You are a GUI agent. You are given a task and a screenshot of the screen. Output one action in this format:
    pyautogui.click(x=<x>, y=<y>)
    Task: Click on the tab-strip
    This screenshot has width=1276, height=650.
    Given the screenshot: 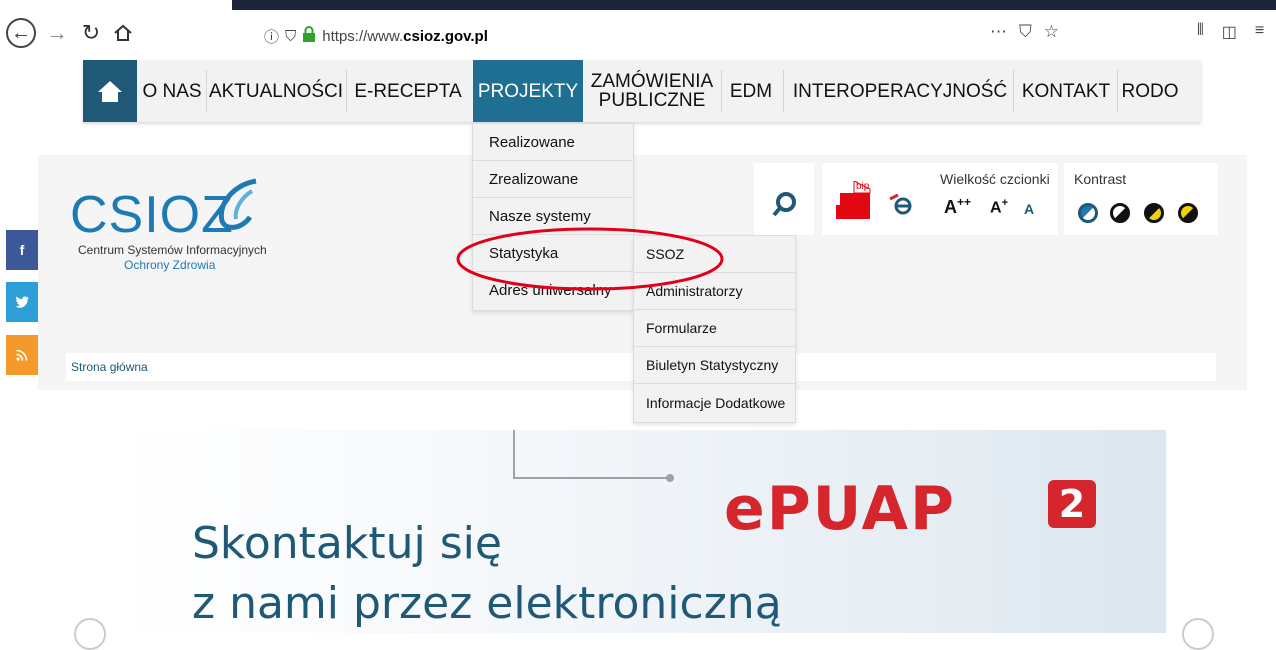 What is the action you would take?
    pyautogui.click(x=754, y=5)
    